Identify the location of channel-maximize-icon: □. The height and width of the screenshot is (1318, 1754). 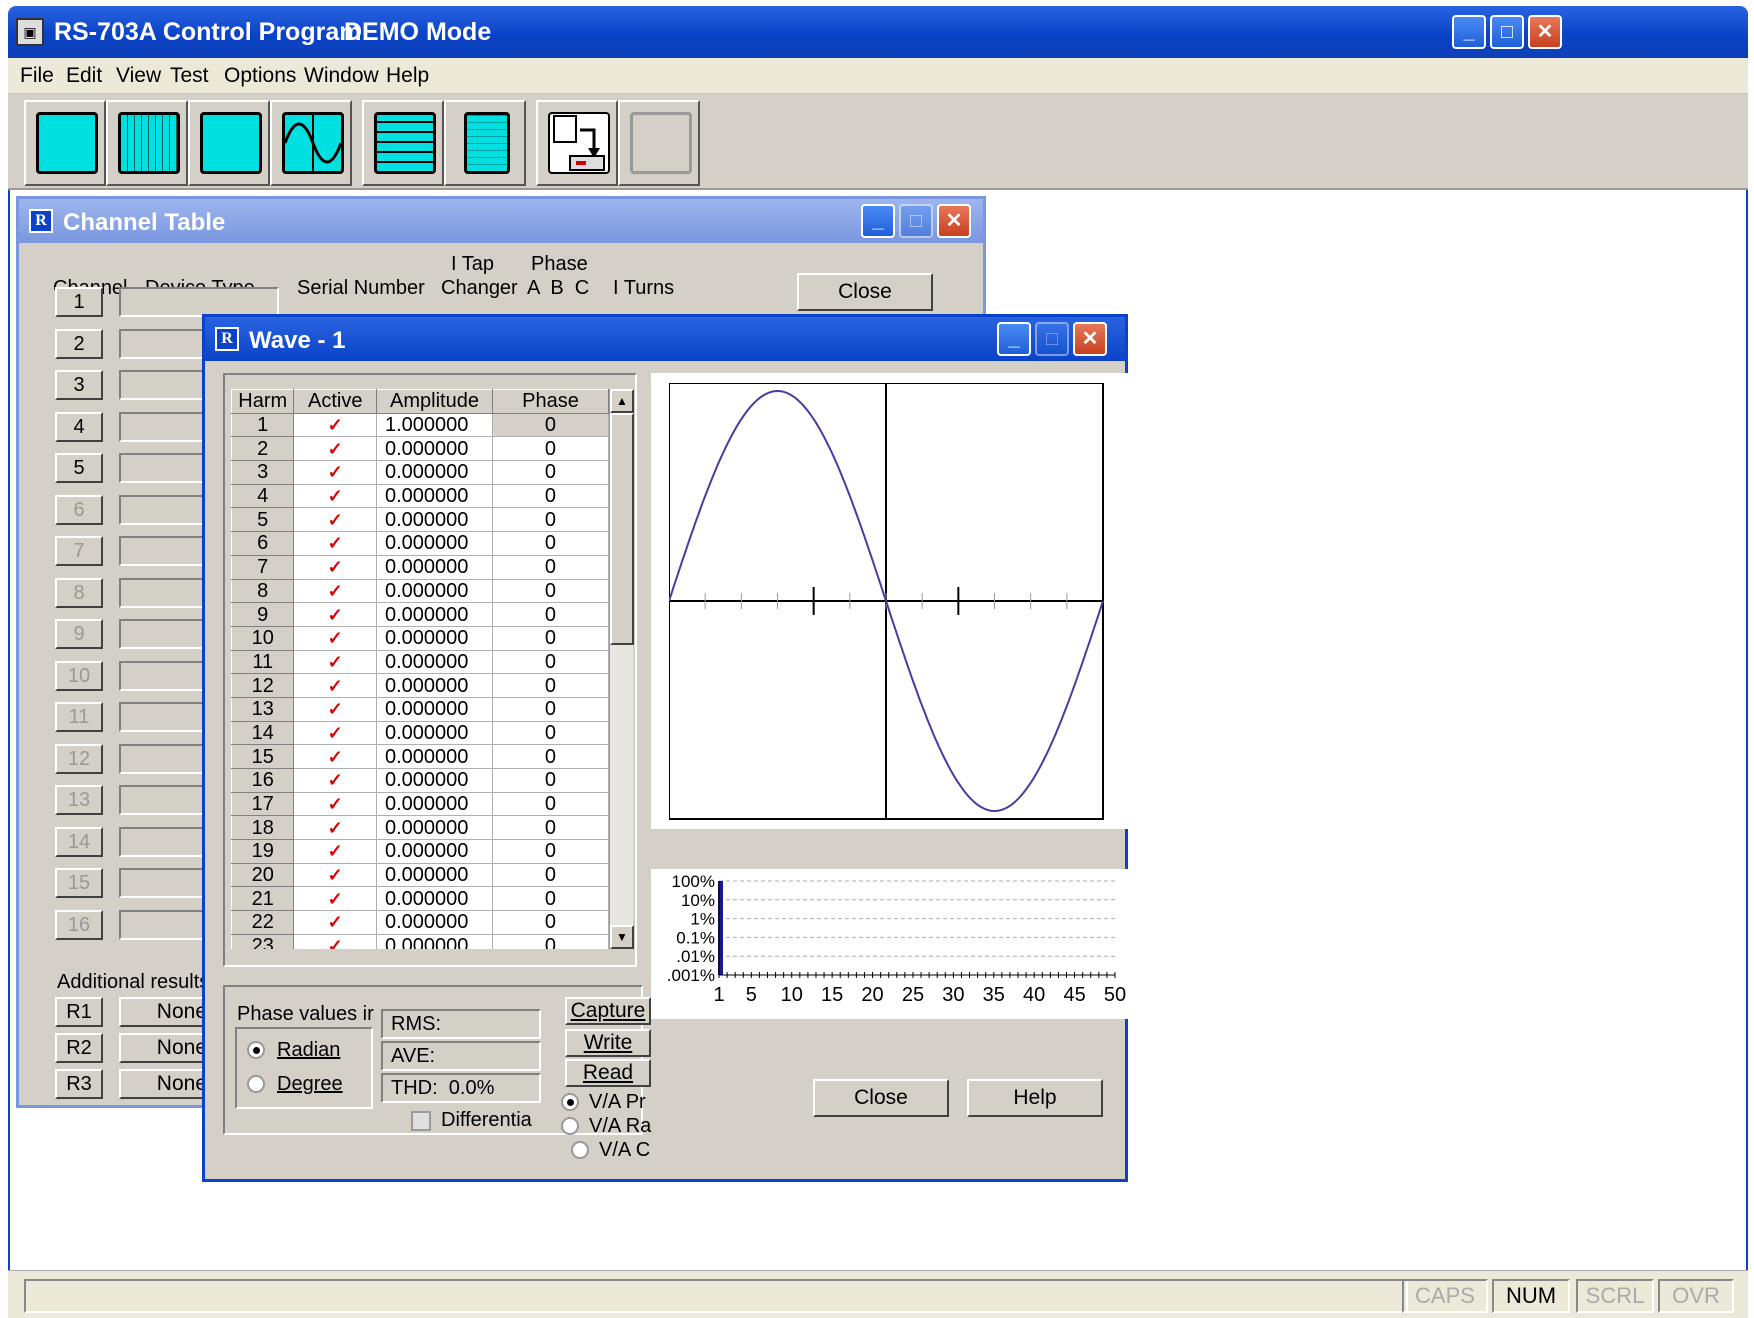
(916, 221).